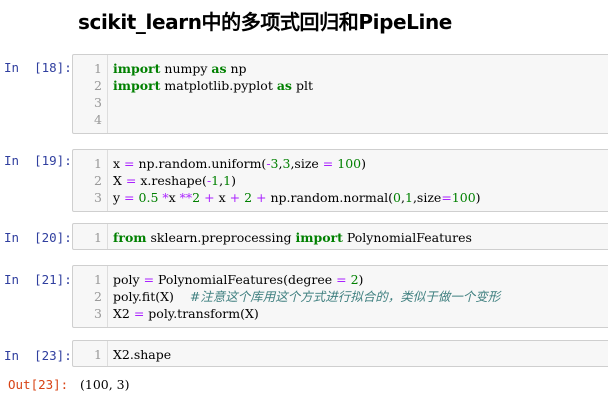 This screenshot has height=403, width=608. I want to click on input-prompt: In [18]:, so click(38, 67).